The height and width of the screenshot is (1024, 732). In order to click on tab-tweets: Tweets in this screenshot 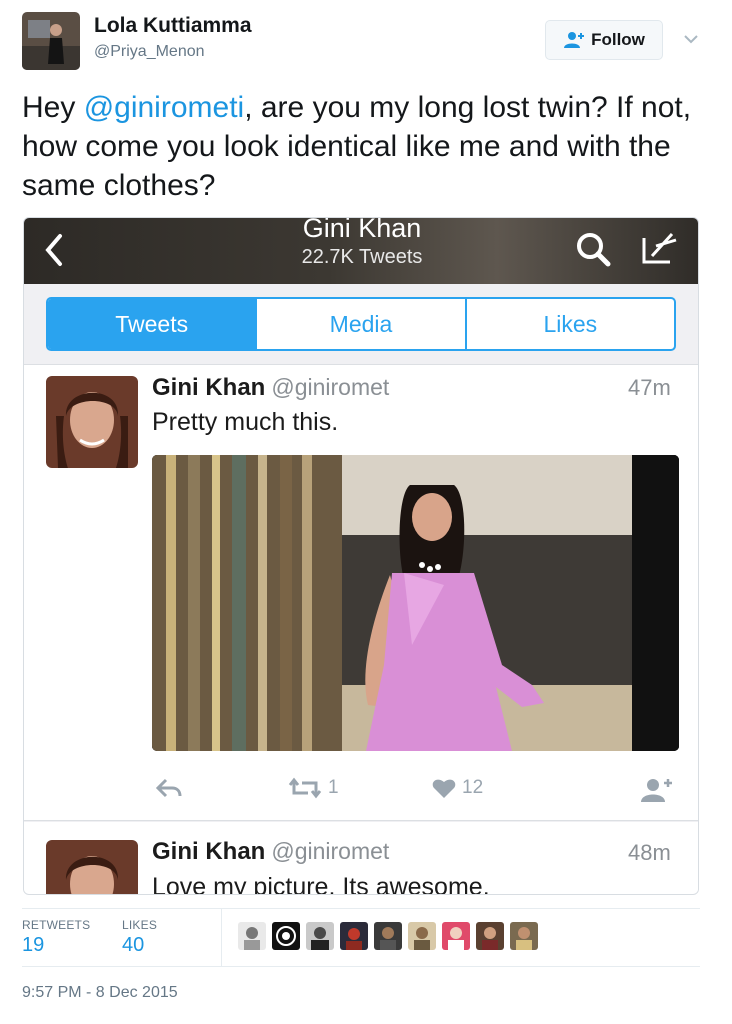, I will do `click(153, 324)`.